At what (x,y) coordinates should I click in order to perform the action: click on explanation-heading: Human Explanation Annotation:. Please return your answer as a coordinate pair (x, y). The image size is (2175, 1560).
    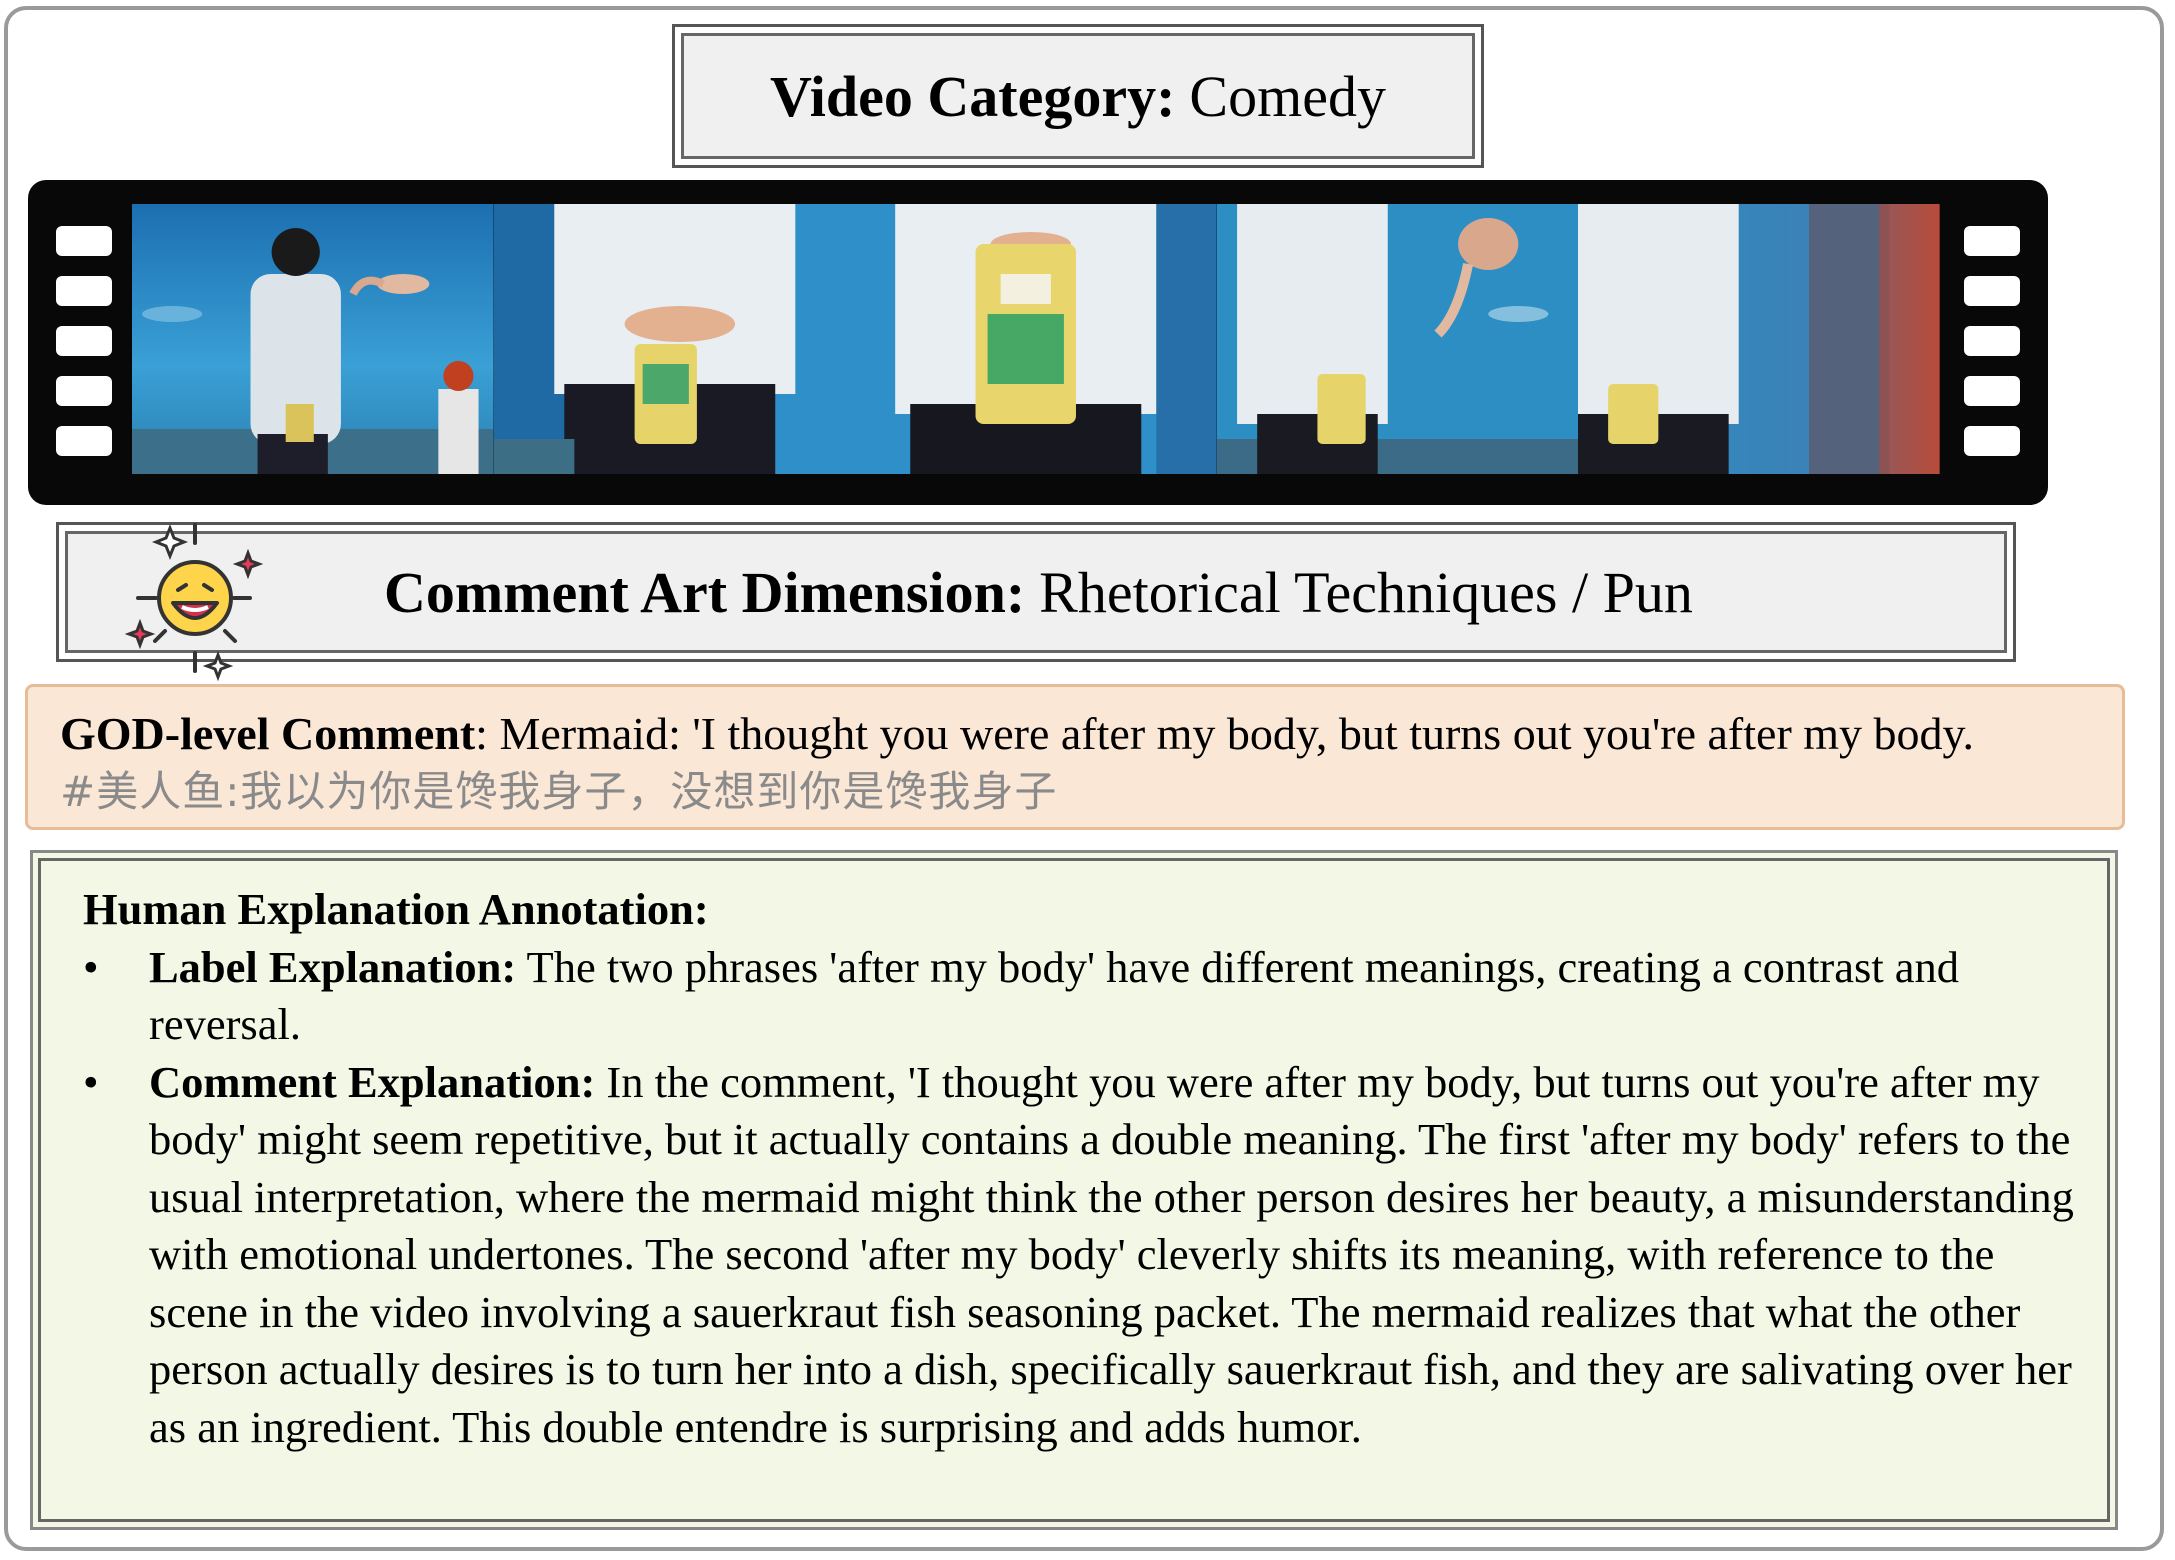
    Looking at the image, I should click on (396, 909).